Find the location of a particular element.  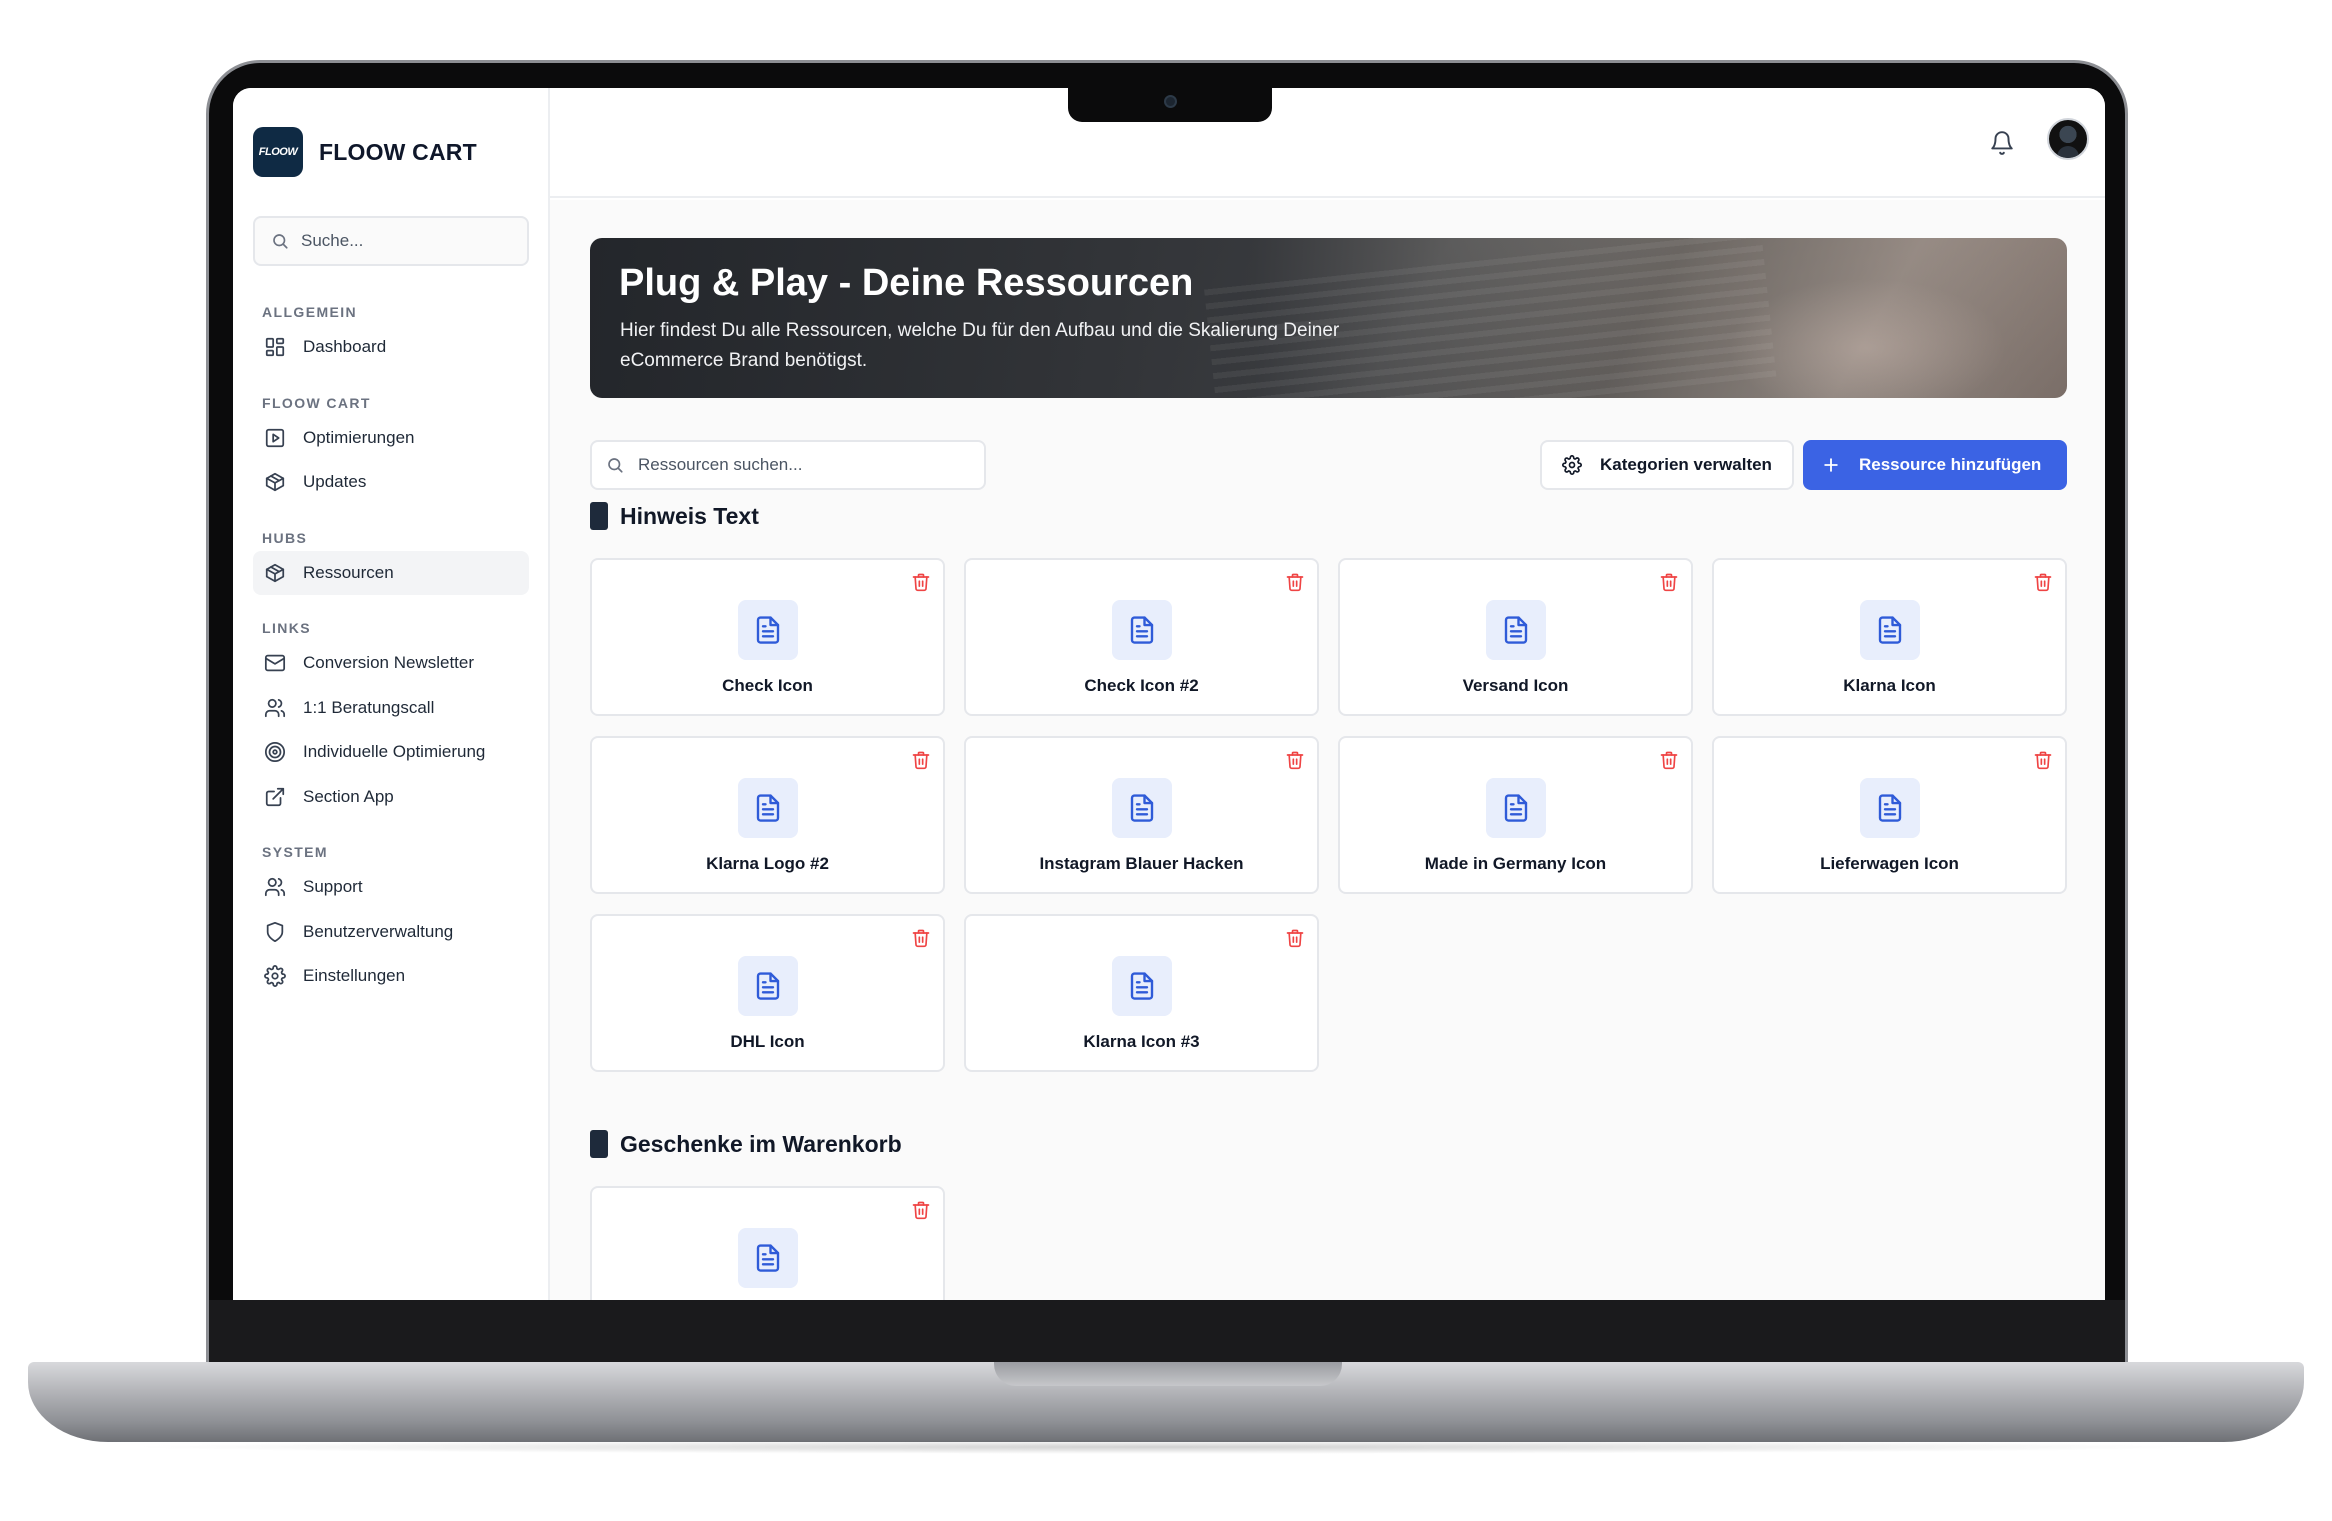

bell-icon is located at coordinates (2002, 143).